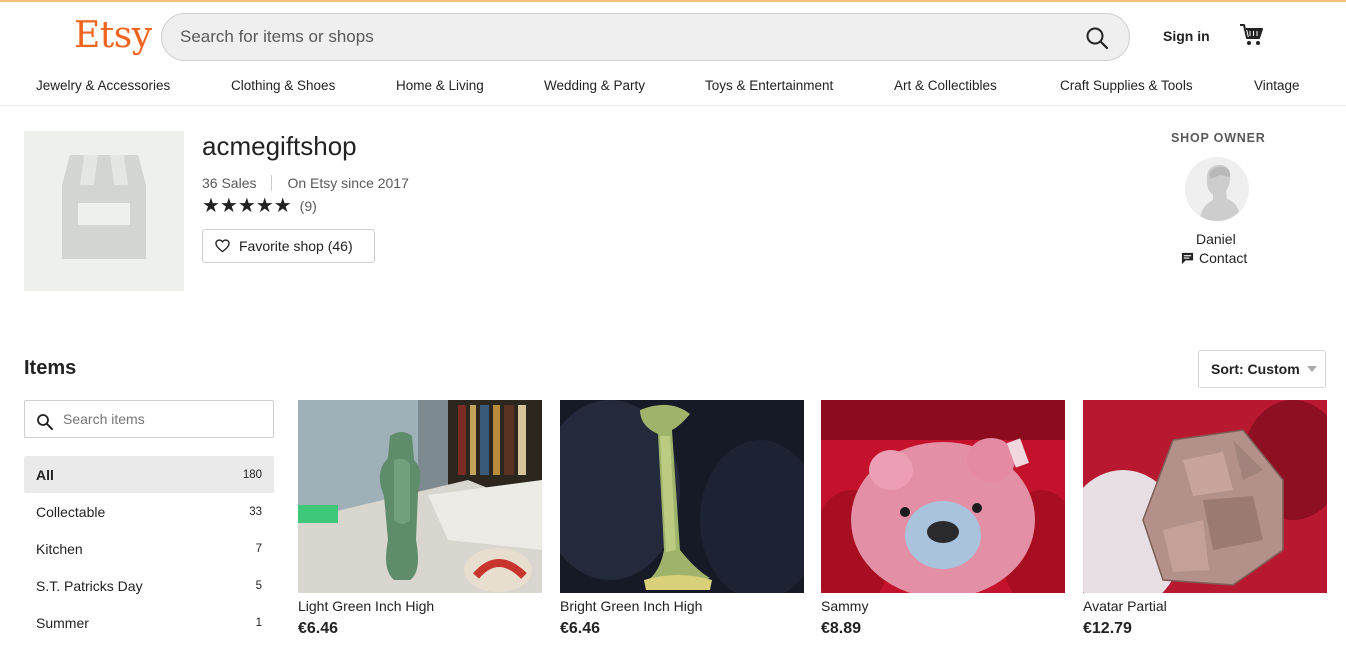 Image resolution: width=1346 pixels, height=658 pixels. I want to click on section-label: Kitchen, so click(59, 548).